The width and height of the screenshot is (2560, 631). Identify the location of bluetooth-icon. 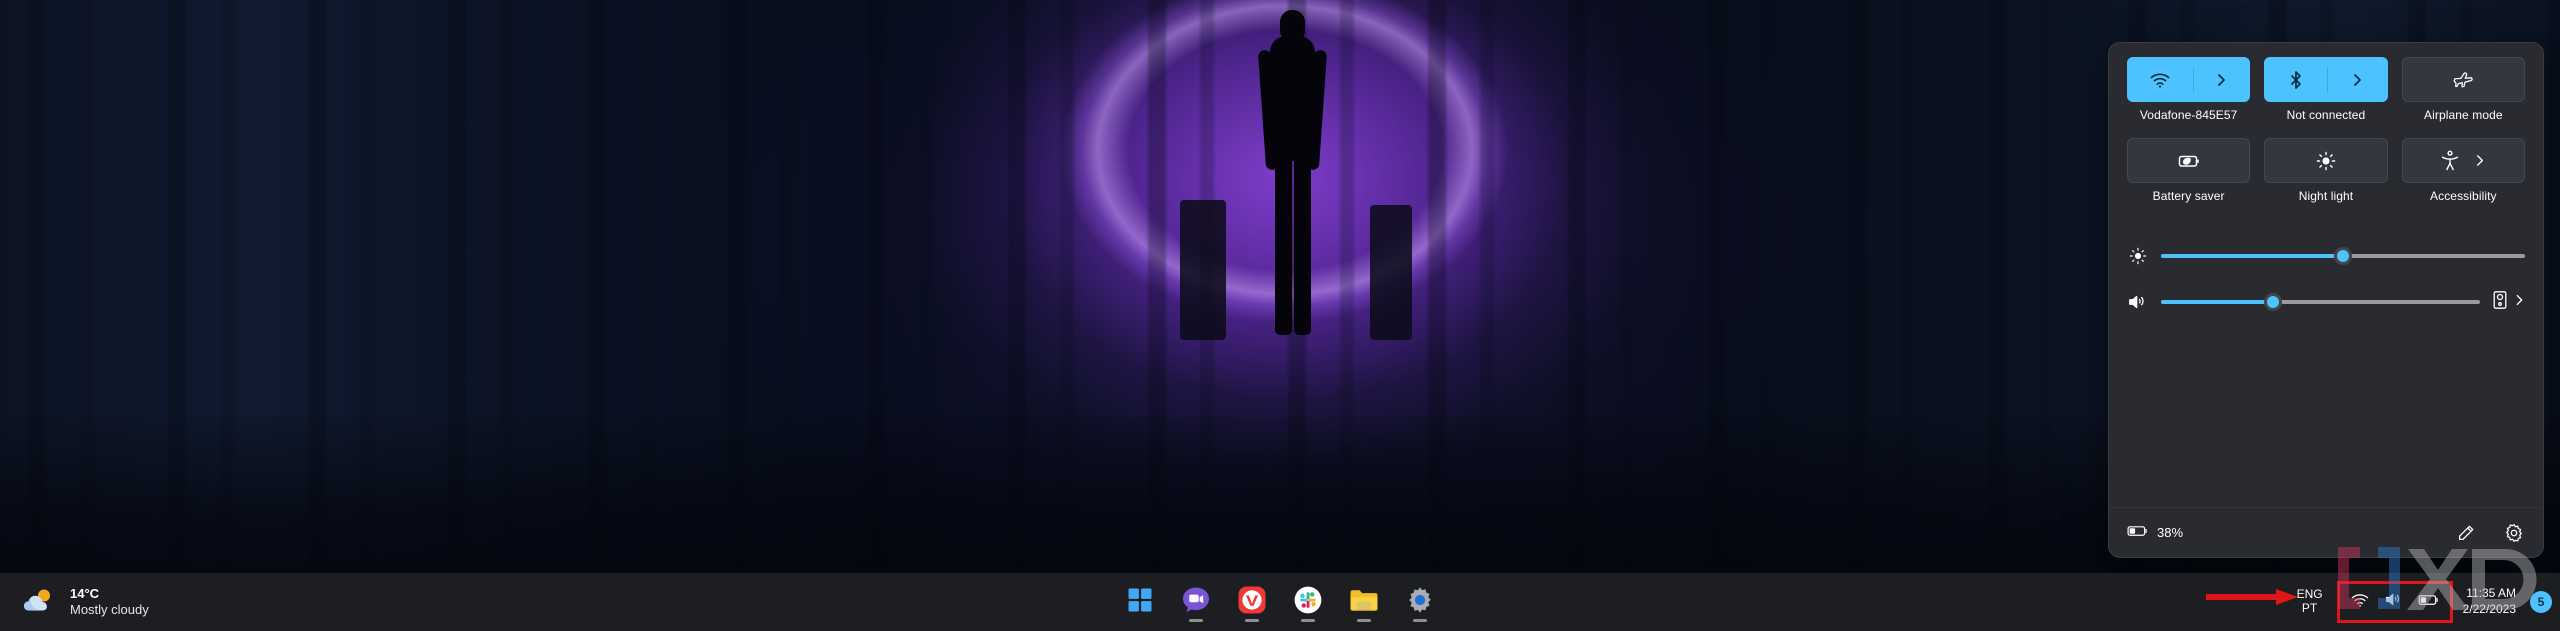
(2296, 80).